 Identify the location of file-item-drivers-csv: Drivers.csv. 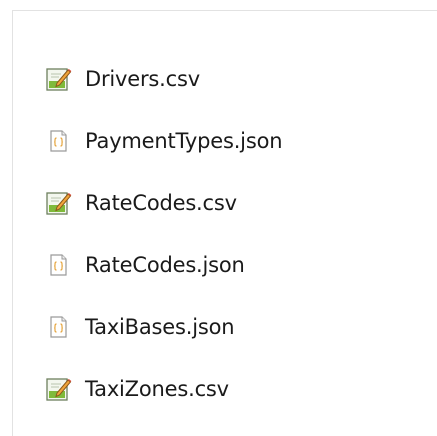
(163, 79).